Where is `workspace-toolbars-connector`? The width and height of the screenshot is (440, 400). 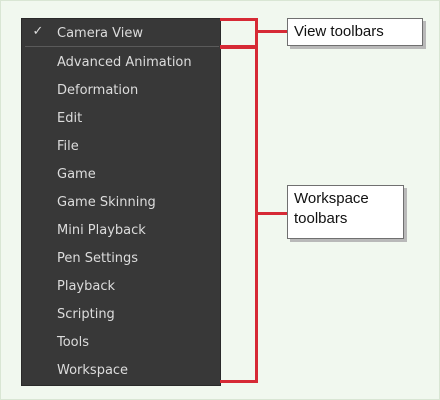
workspace-toolbars-connector is located at coordinates (271, 213).